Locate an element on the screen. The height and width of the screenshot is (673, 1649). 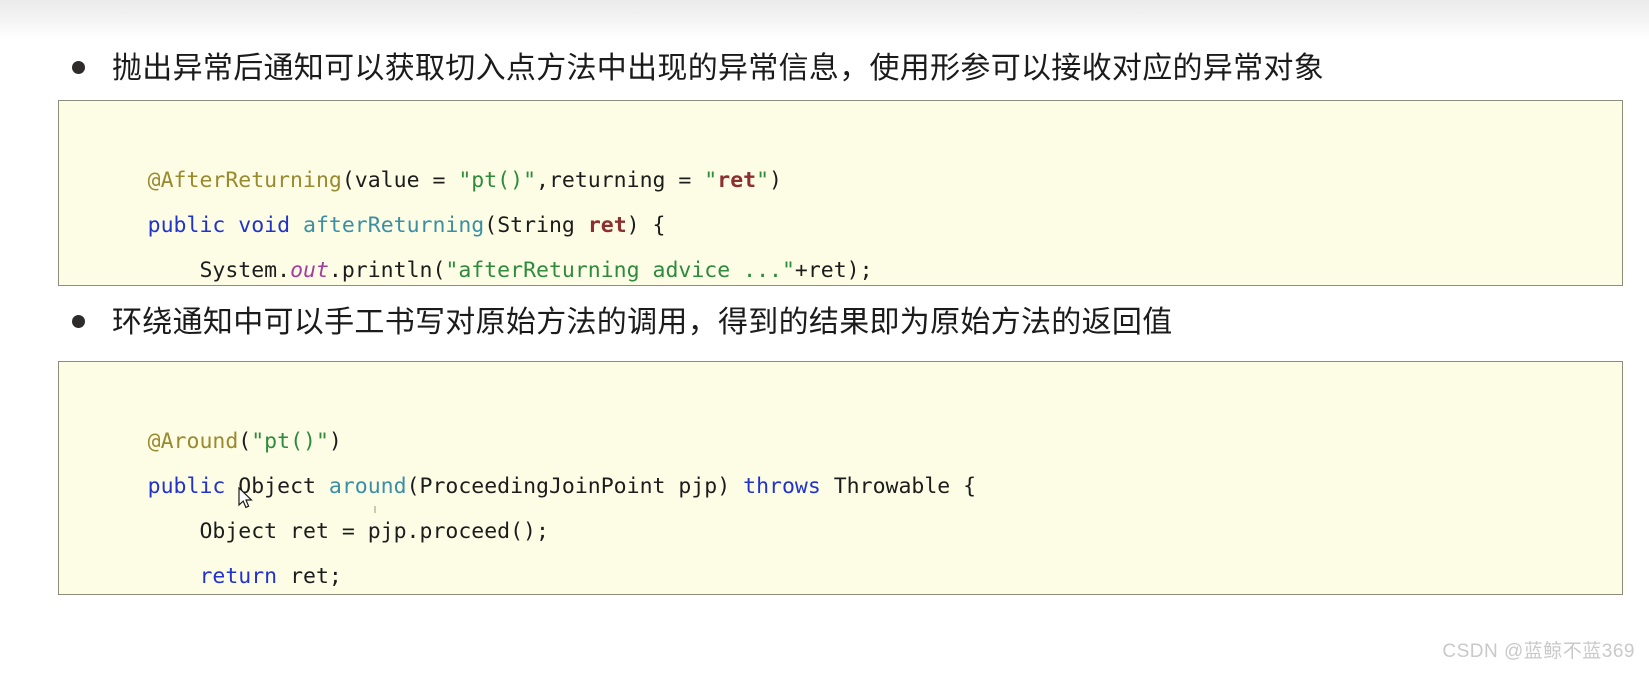
csdn-watermark: CSDN @蓝鲸不蓝369 is located at coordinates (1538, 651).